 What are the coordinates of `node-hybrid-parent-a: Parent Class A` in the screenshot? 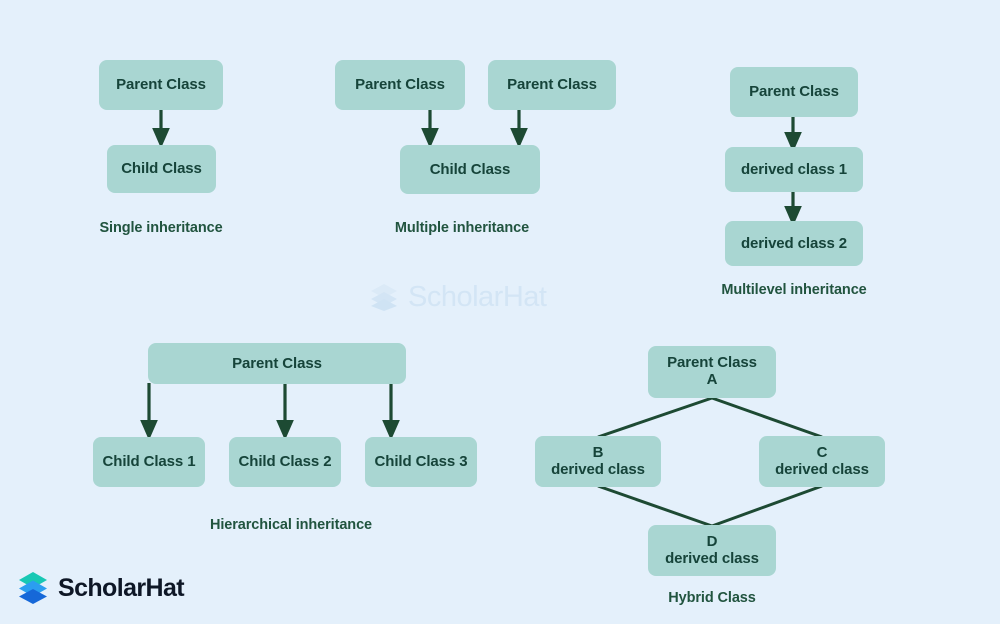 It's located at (712, 372).